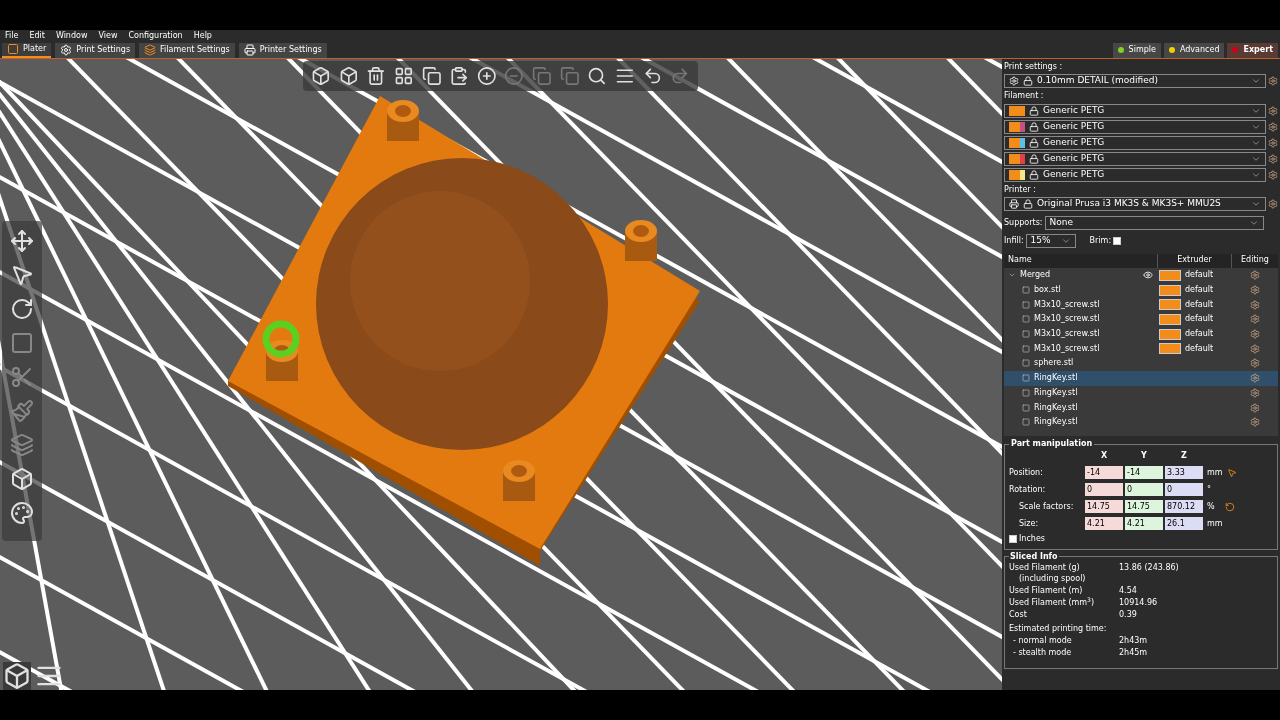 Image resolution: width=1280 pixels, height=720 pixels. I want to click on object-row: box.stl default, so click(1141, 290).